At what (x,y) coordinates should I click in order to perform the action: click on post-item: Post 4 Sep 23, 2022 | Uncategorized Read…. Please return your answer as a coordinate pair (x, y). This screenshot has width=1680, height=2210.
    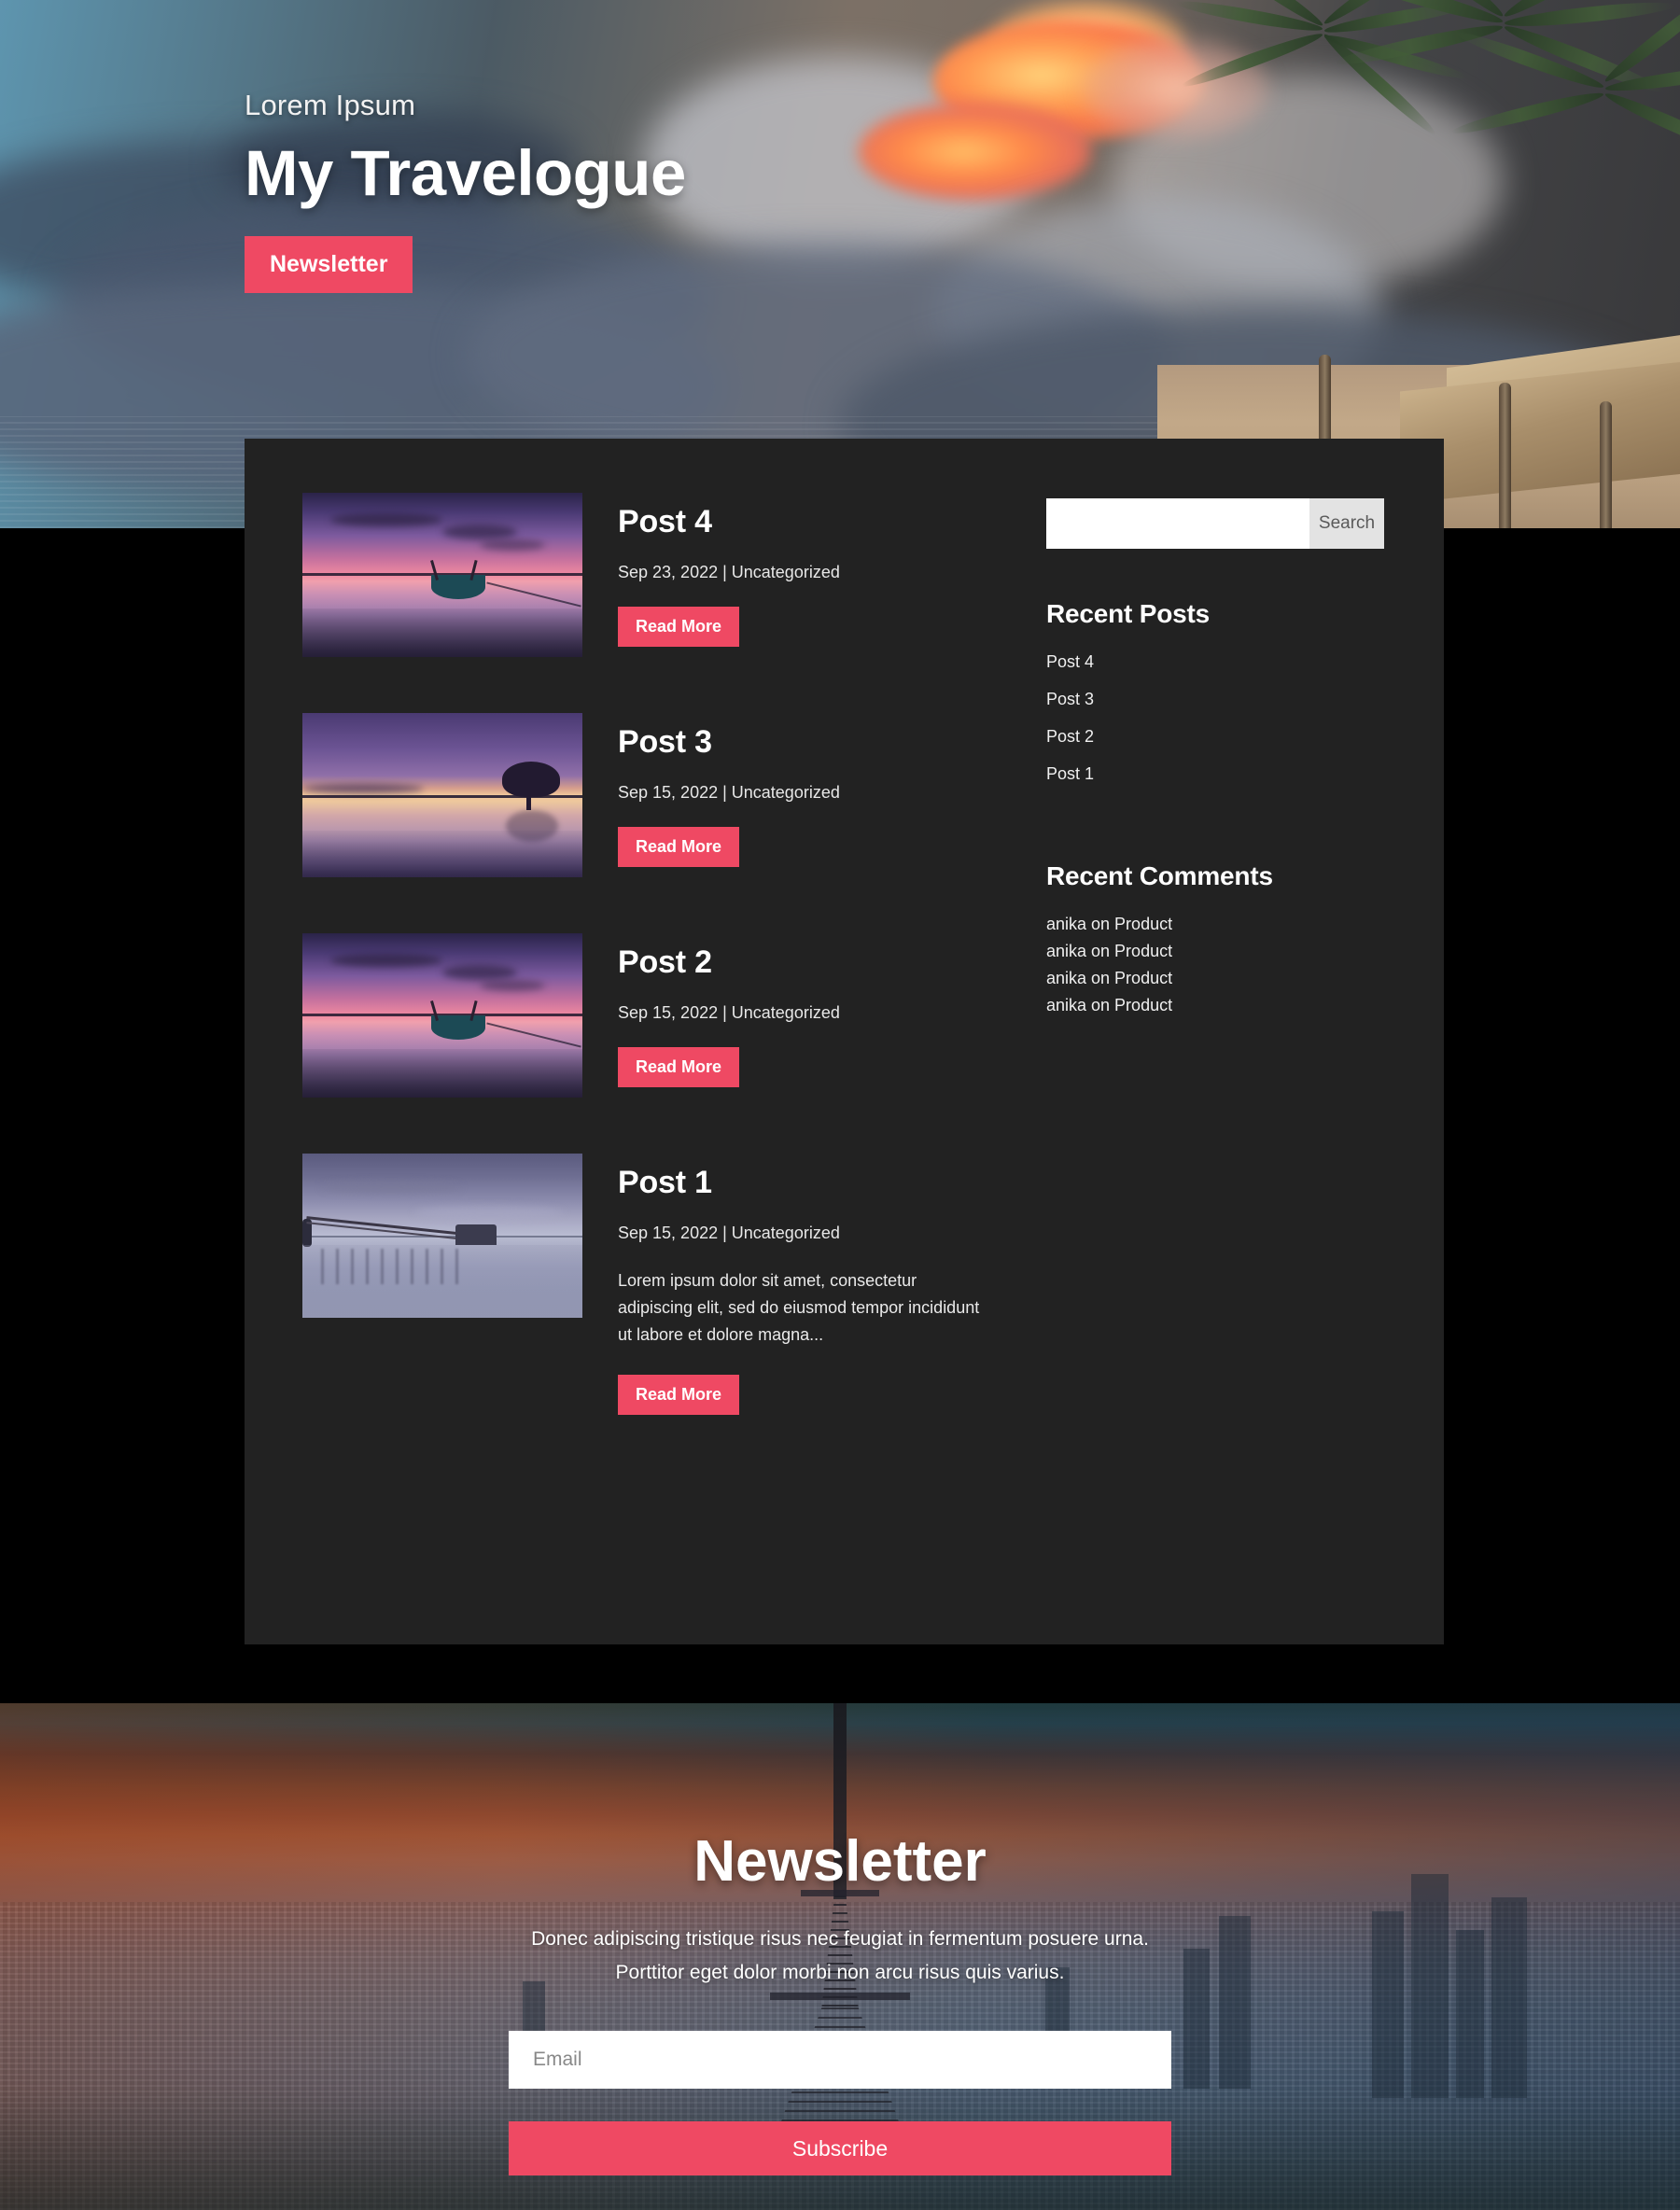
    Looking at the image, I should click on (645, 575).